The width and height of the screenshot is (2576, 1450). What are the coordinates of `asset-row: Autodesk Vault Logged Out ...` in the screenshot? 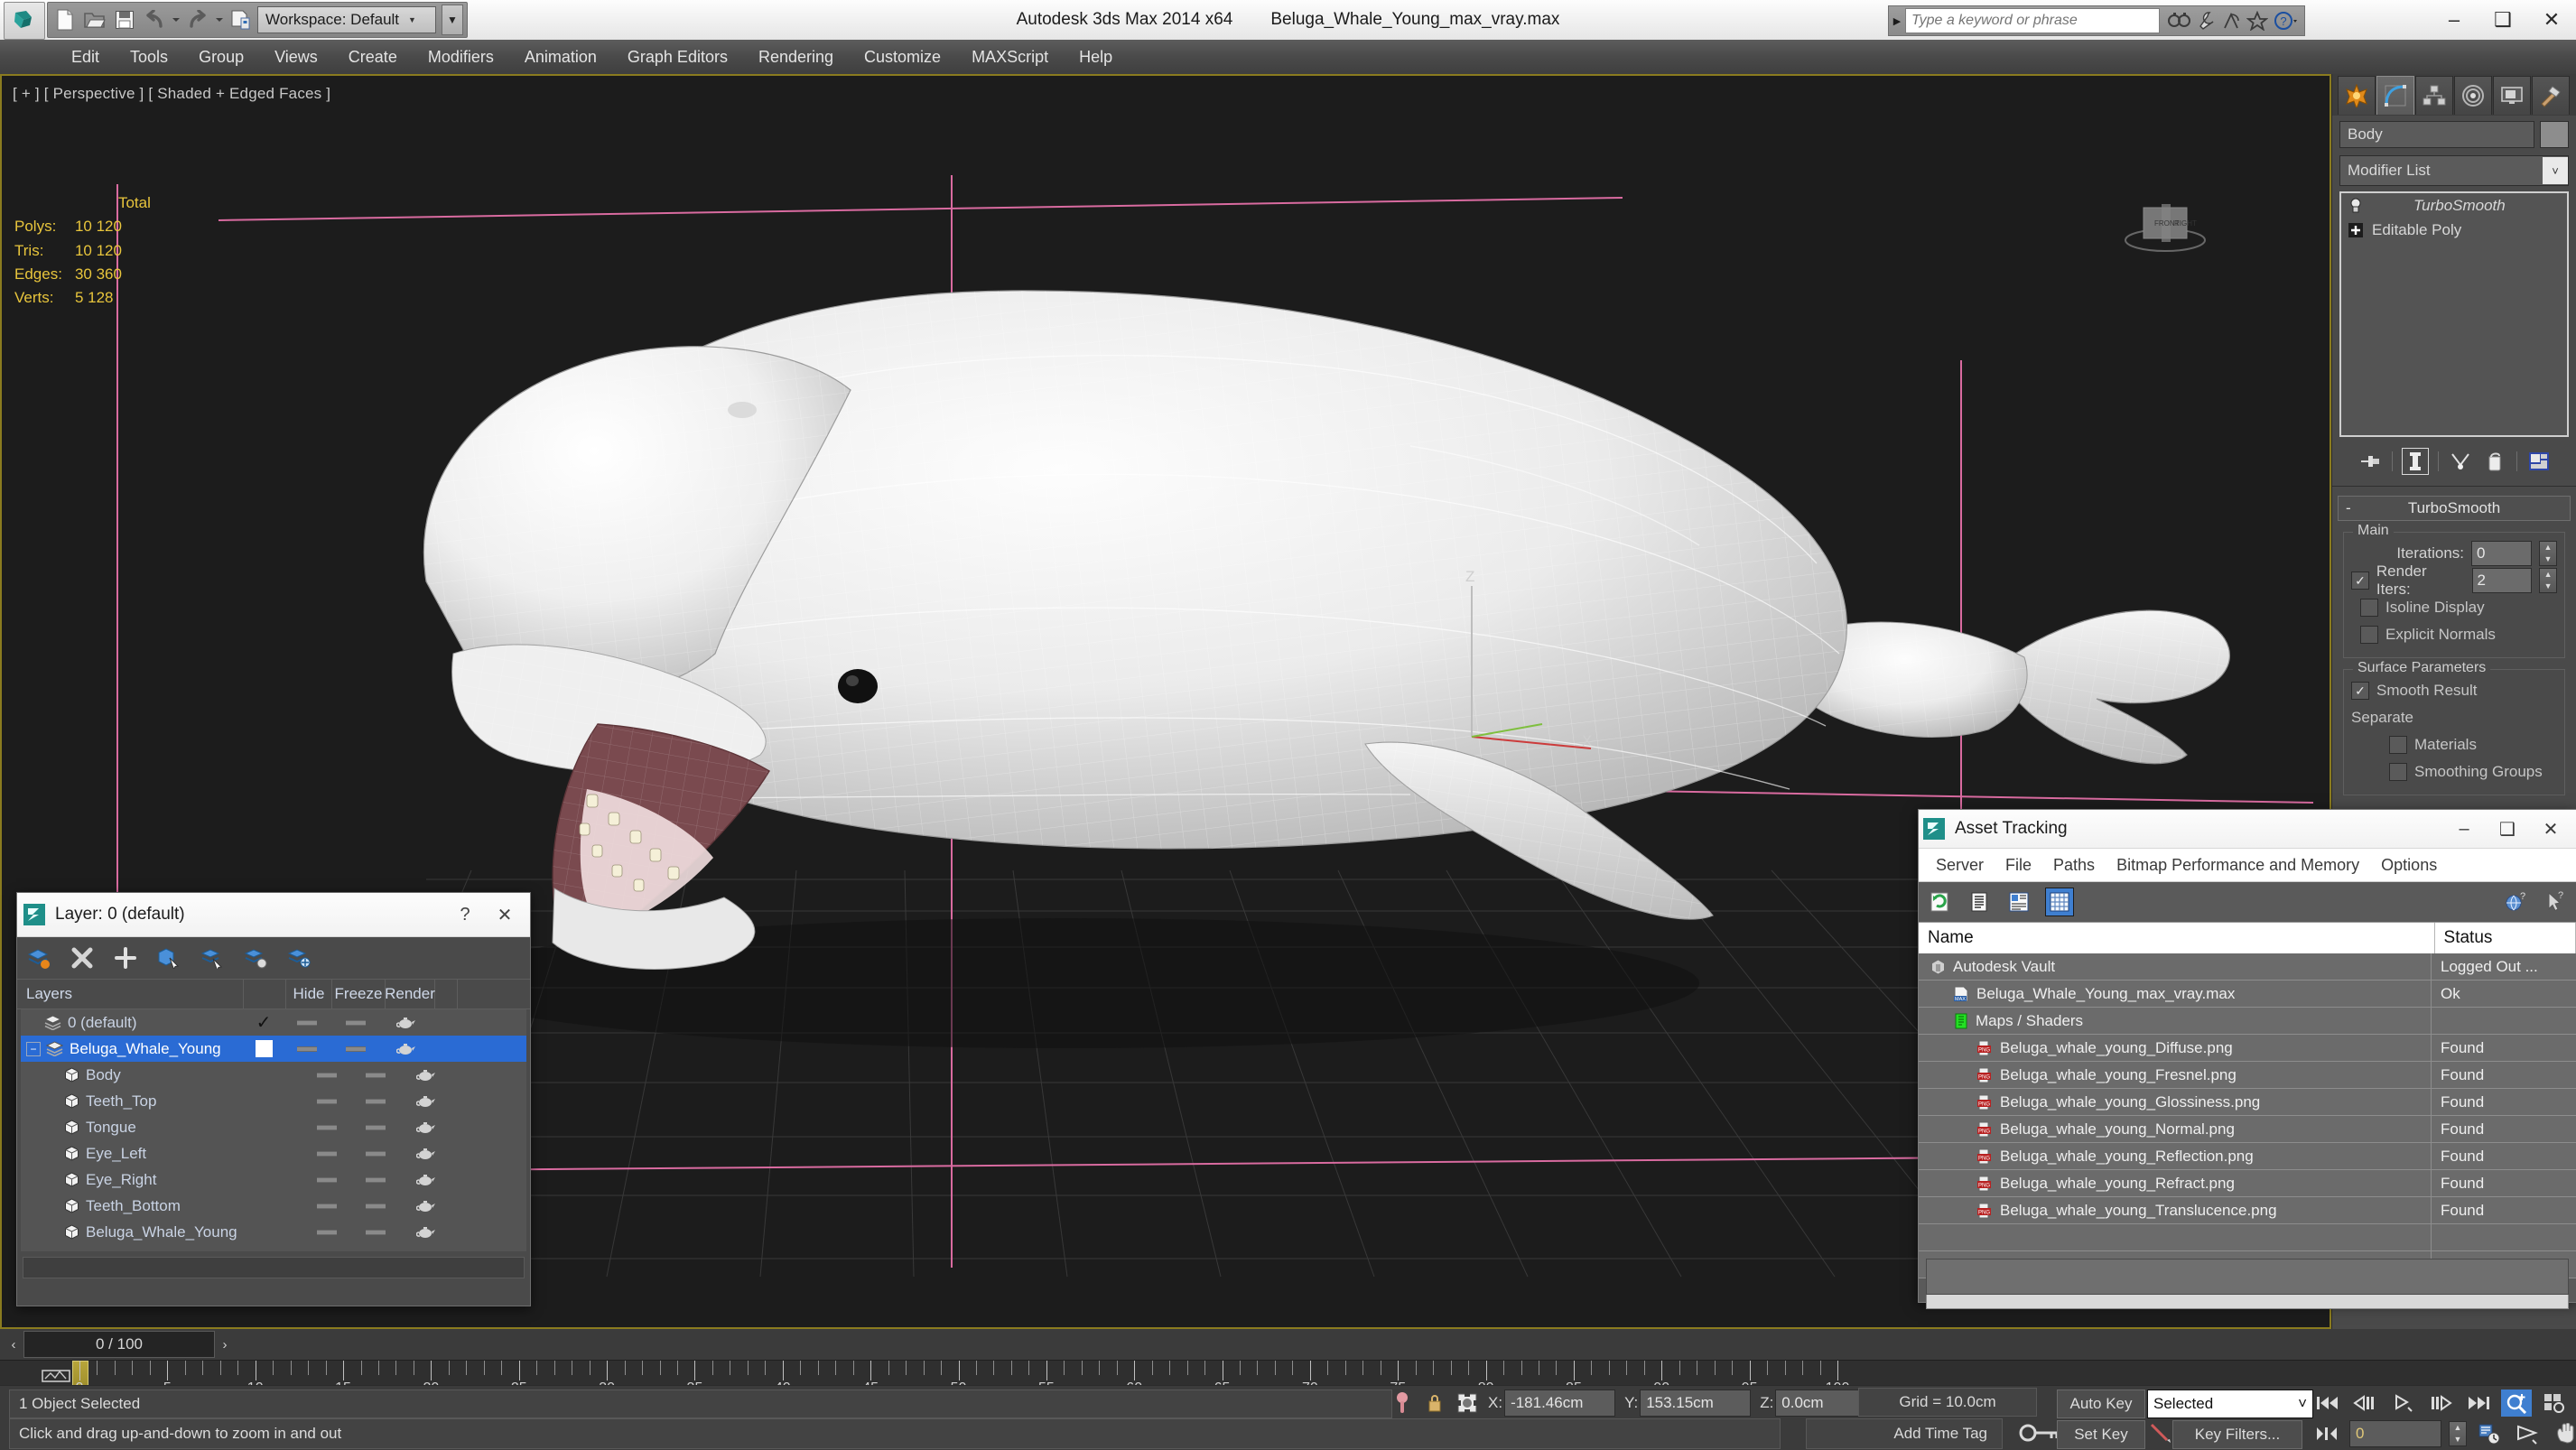 It's located at (2247, 967).